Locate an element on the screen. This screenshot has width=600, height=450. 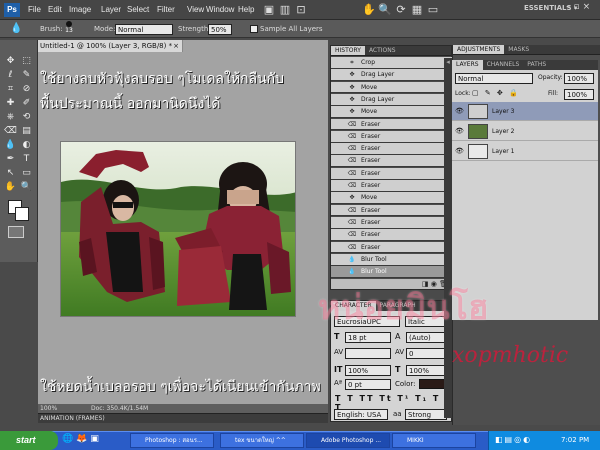
menu-file: File is located at coordinates (34, 9).